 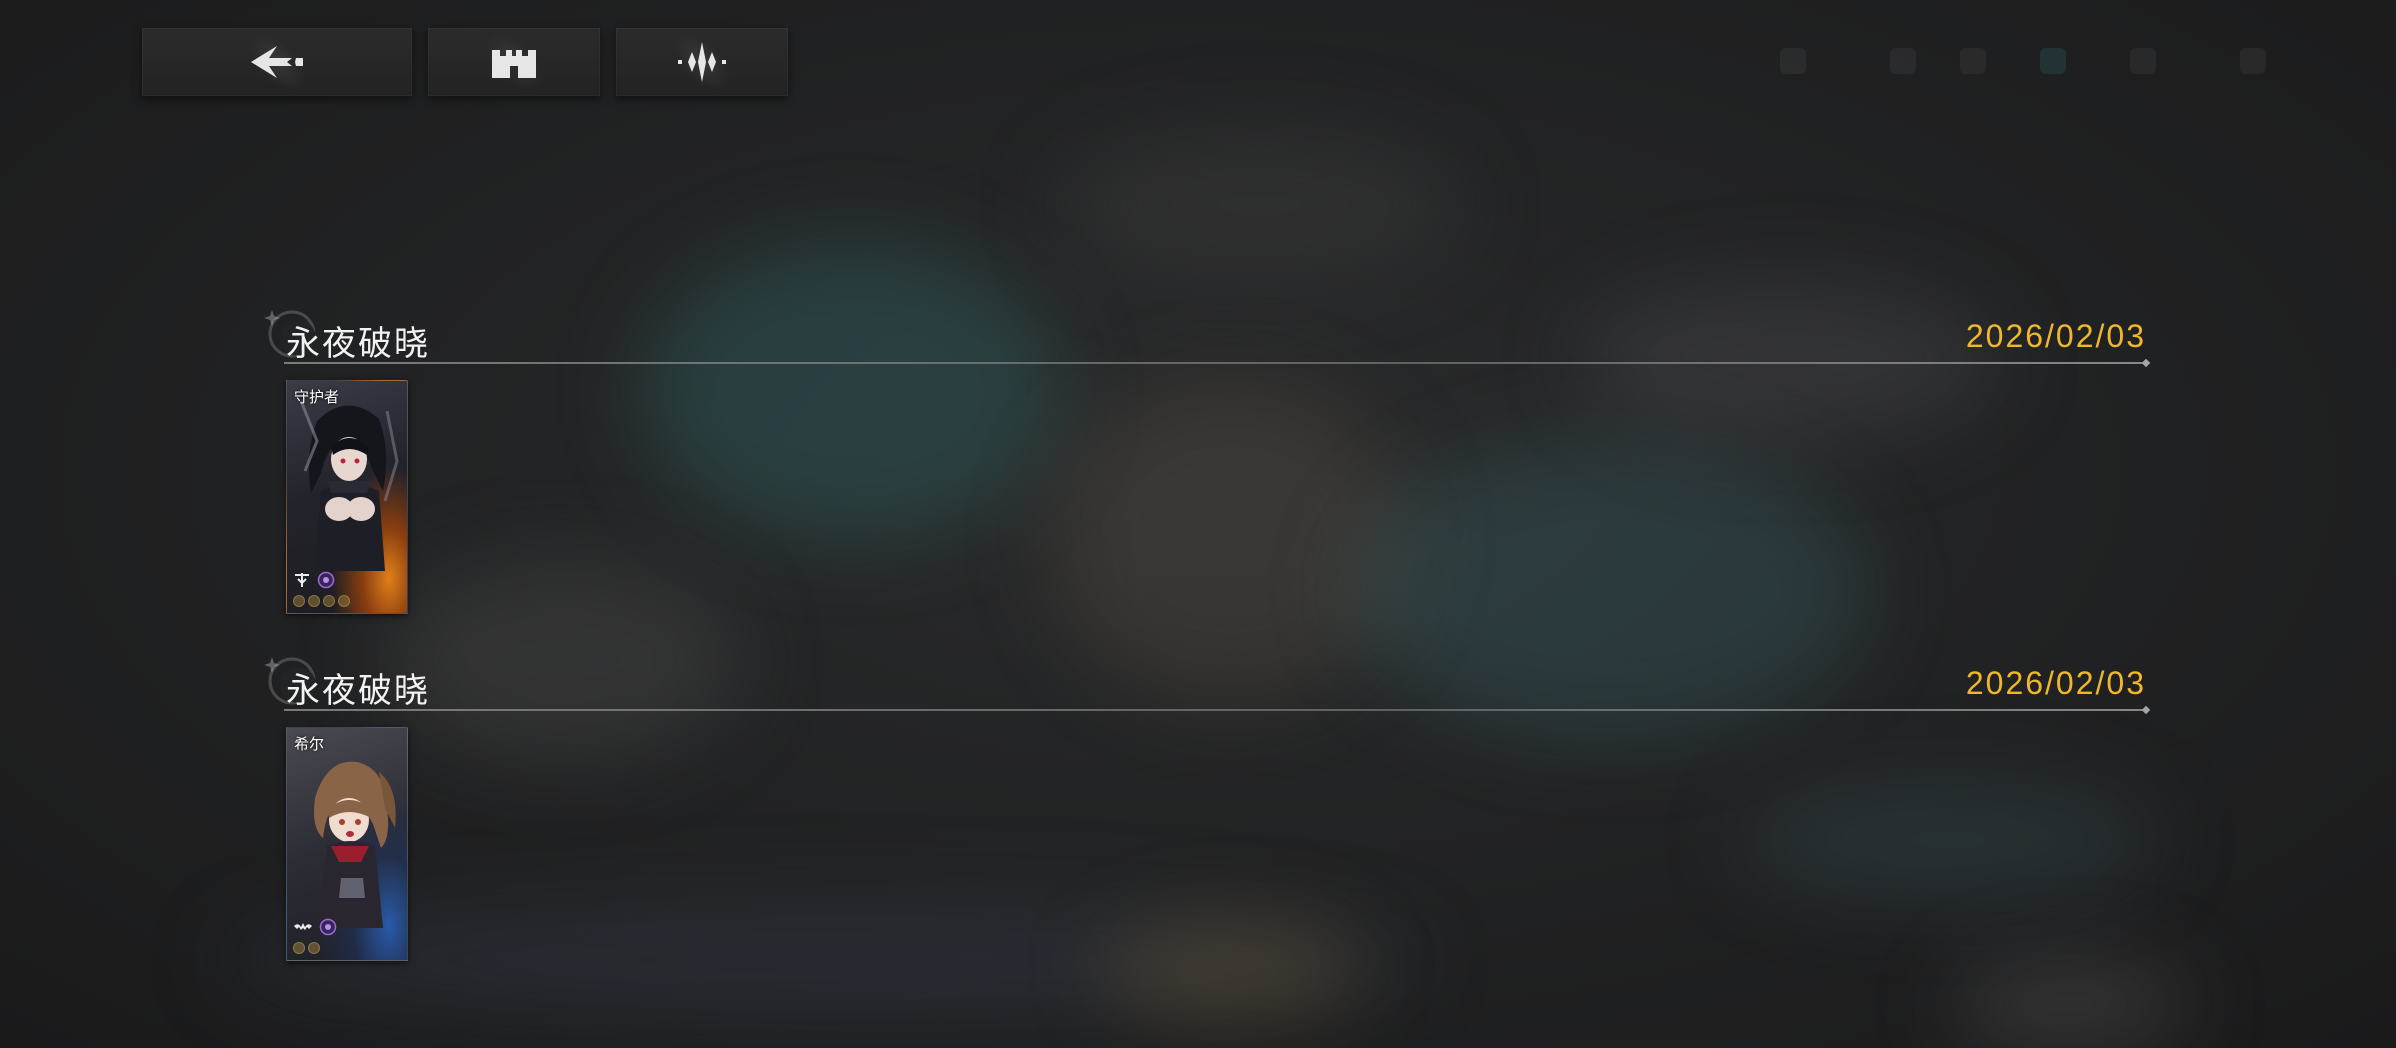 I want to click on bat-class-icon, so click(x=303, y=926).